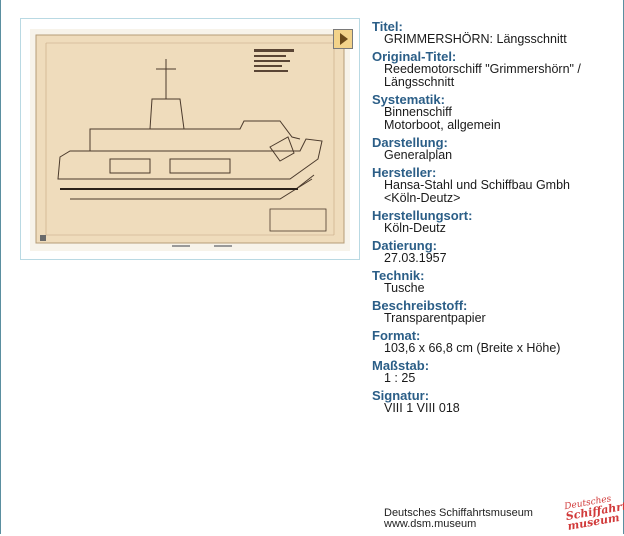 This screenshot has width=624, height=536. I want to click on field-value: Generalplan, so click(418, 155).